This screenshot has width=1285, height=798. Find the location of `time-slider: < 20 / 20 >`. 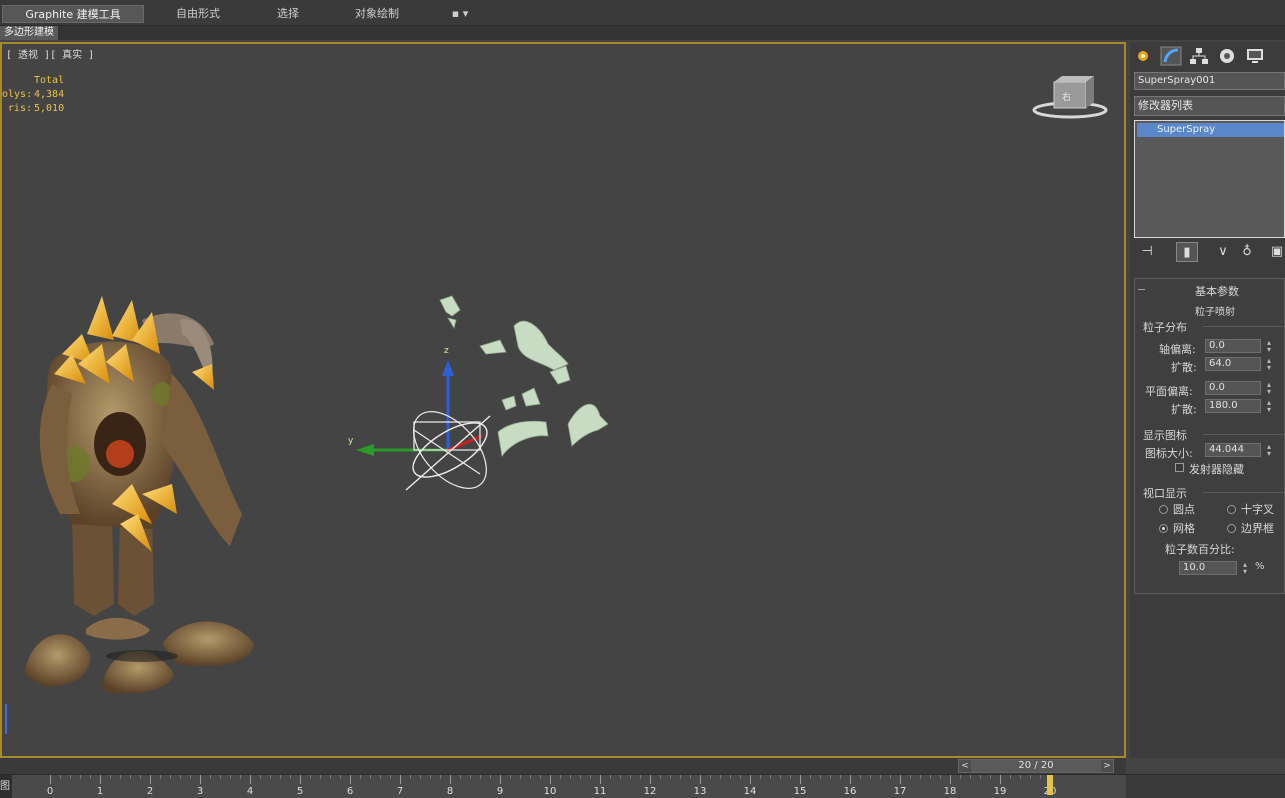

time-slider: < 20 / 20 > is located at coordinates (1036, 766).